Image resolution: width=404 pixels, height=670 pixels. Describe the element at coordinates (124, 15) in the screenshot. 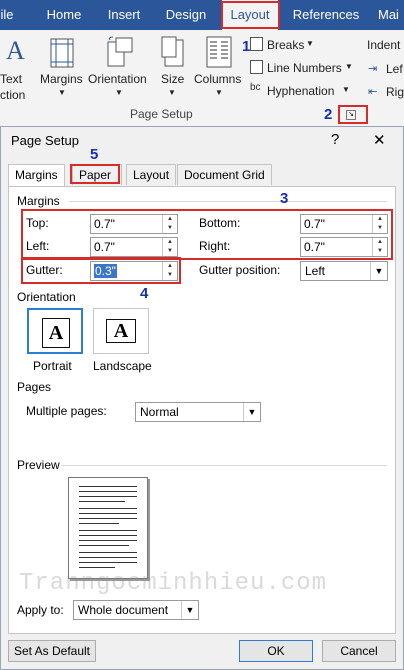

I see `tab-insert: Insert` at that location.